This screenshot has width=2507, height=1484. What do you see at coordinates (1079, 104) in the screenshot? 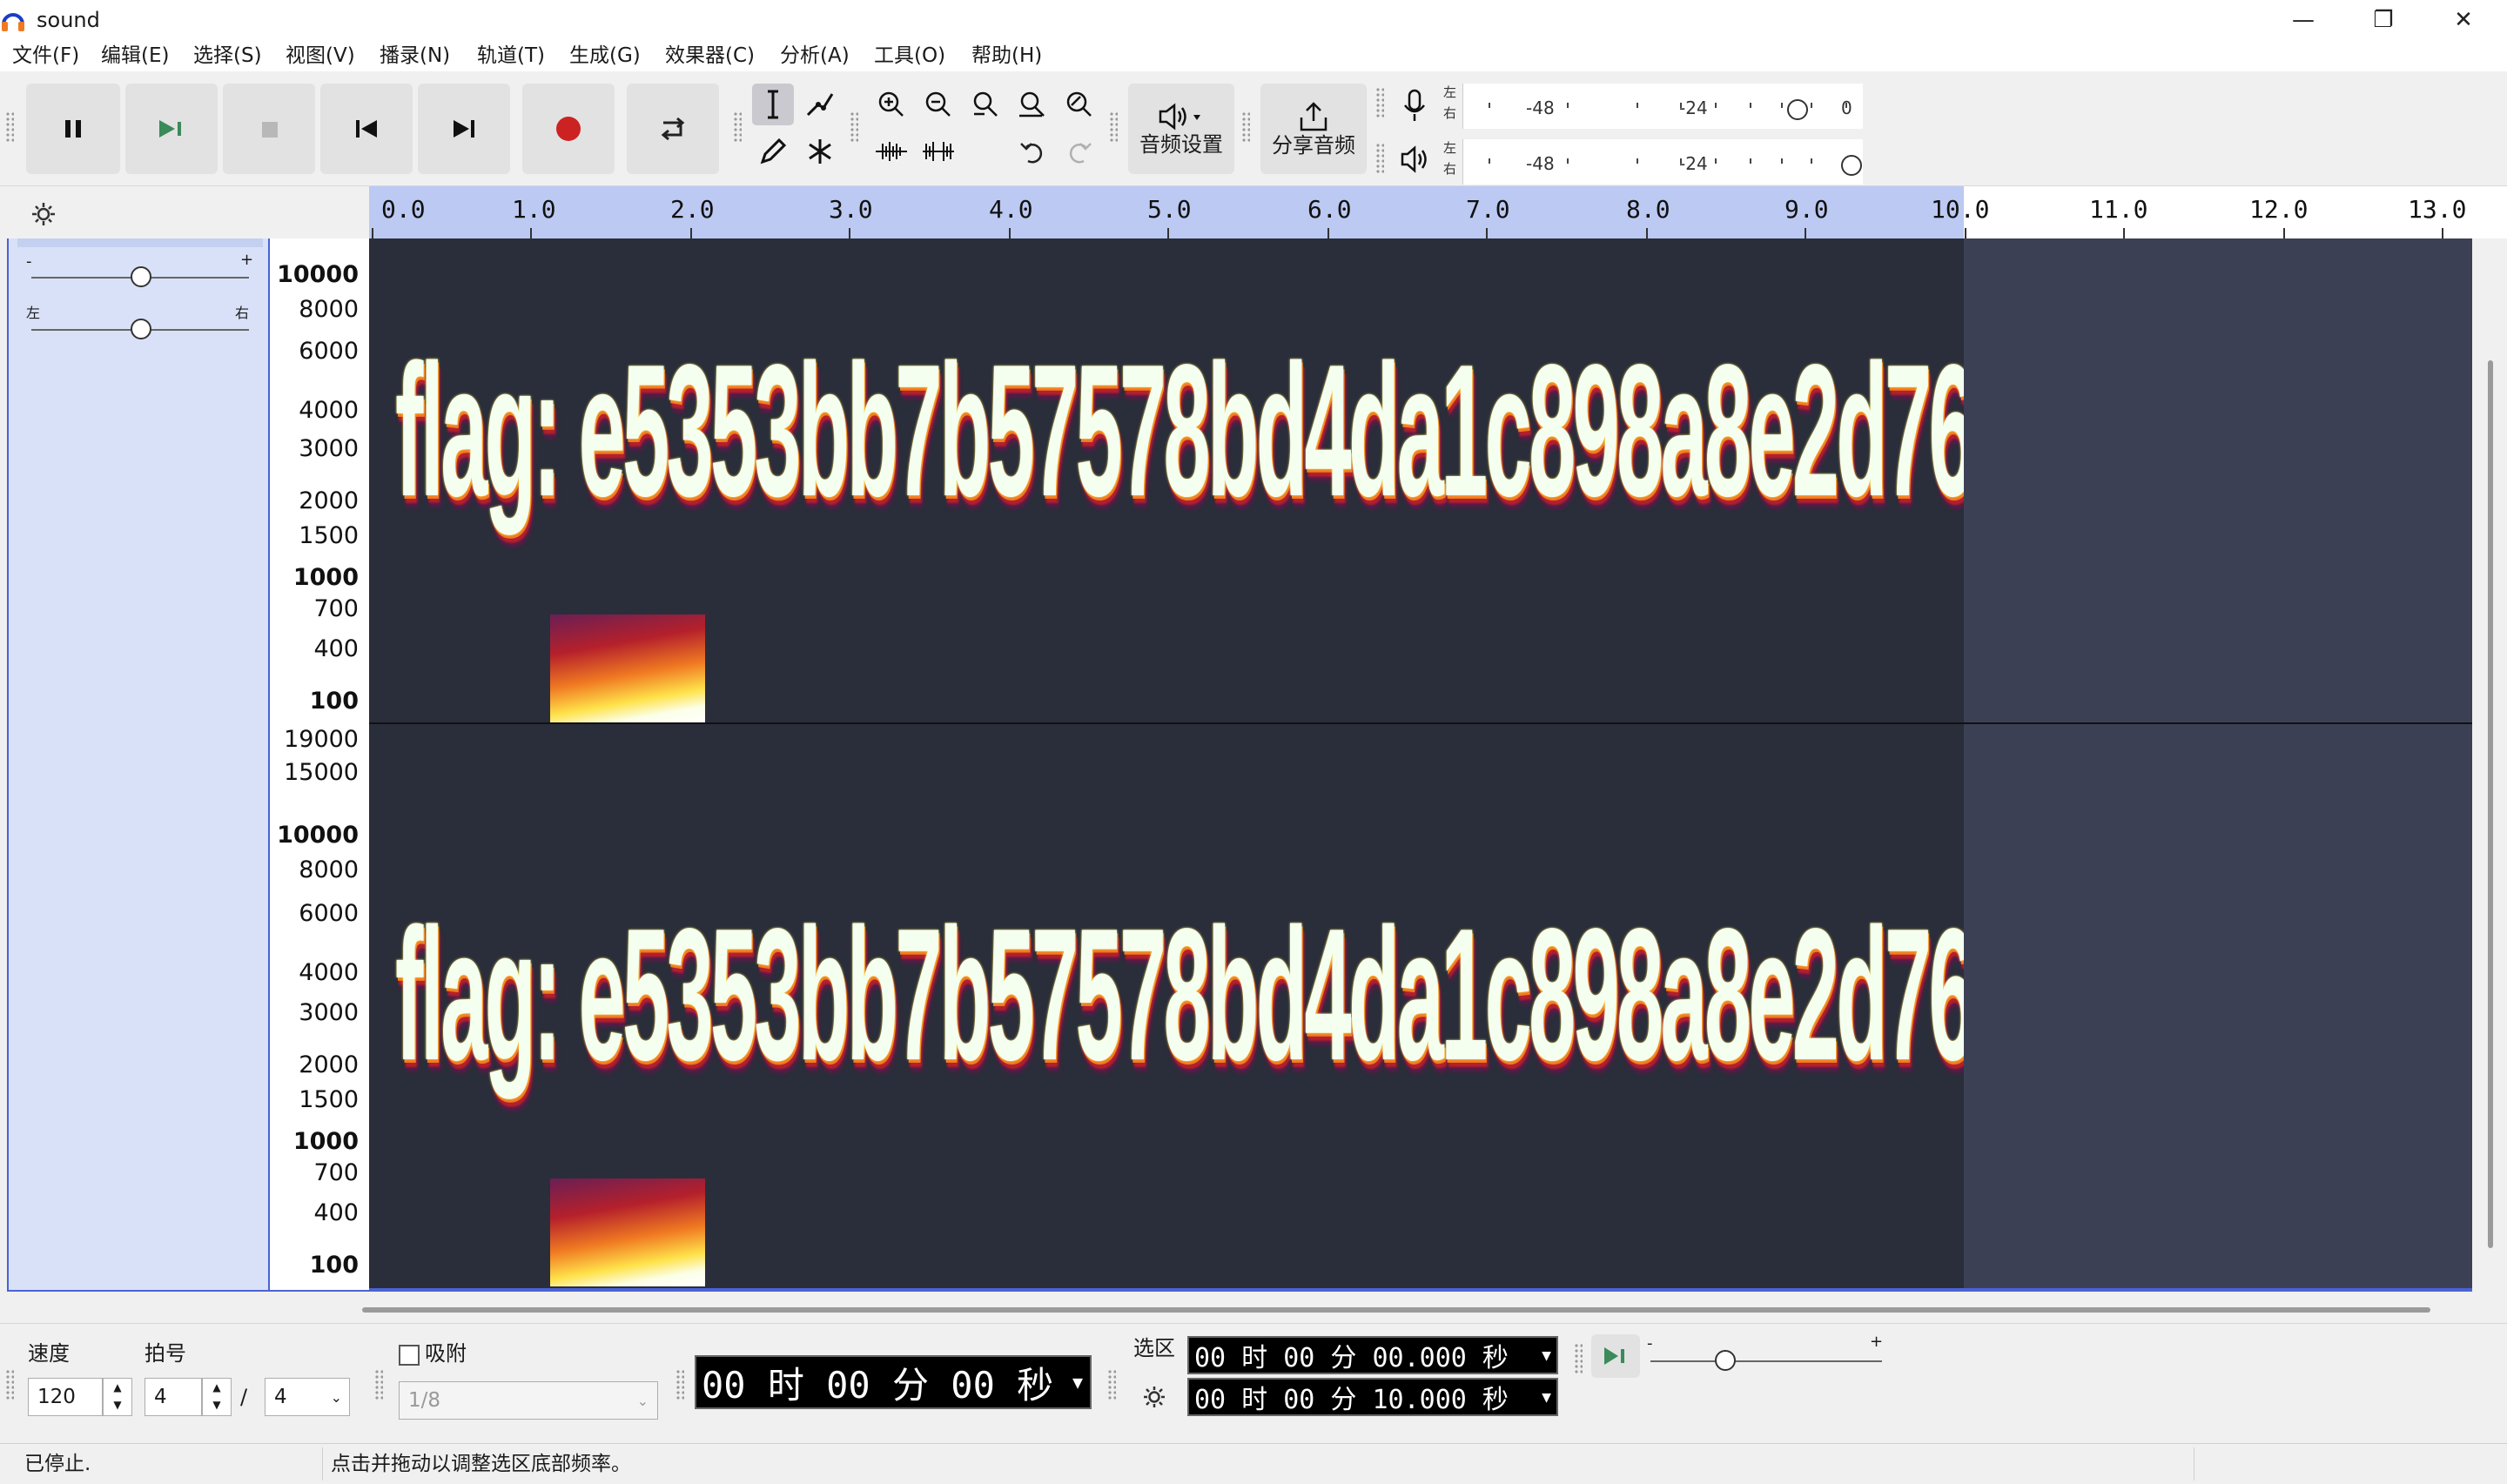
I see `zoom-toggle-button` at bounding box center [1079, 104].